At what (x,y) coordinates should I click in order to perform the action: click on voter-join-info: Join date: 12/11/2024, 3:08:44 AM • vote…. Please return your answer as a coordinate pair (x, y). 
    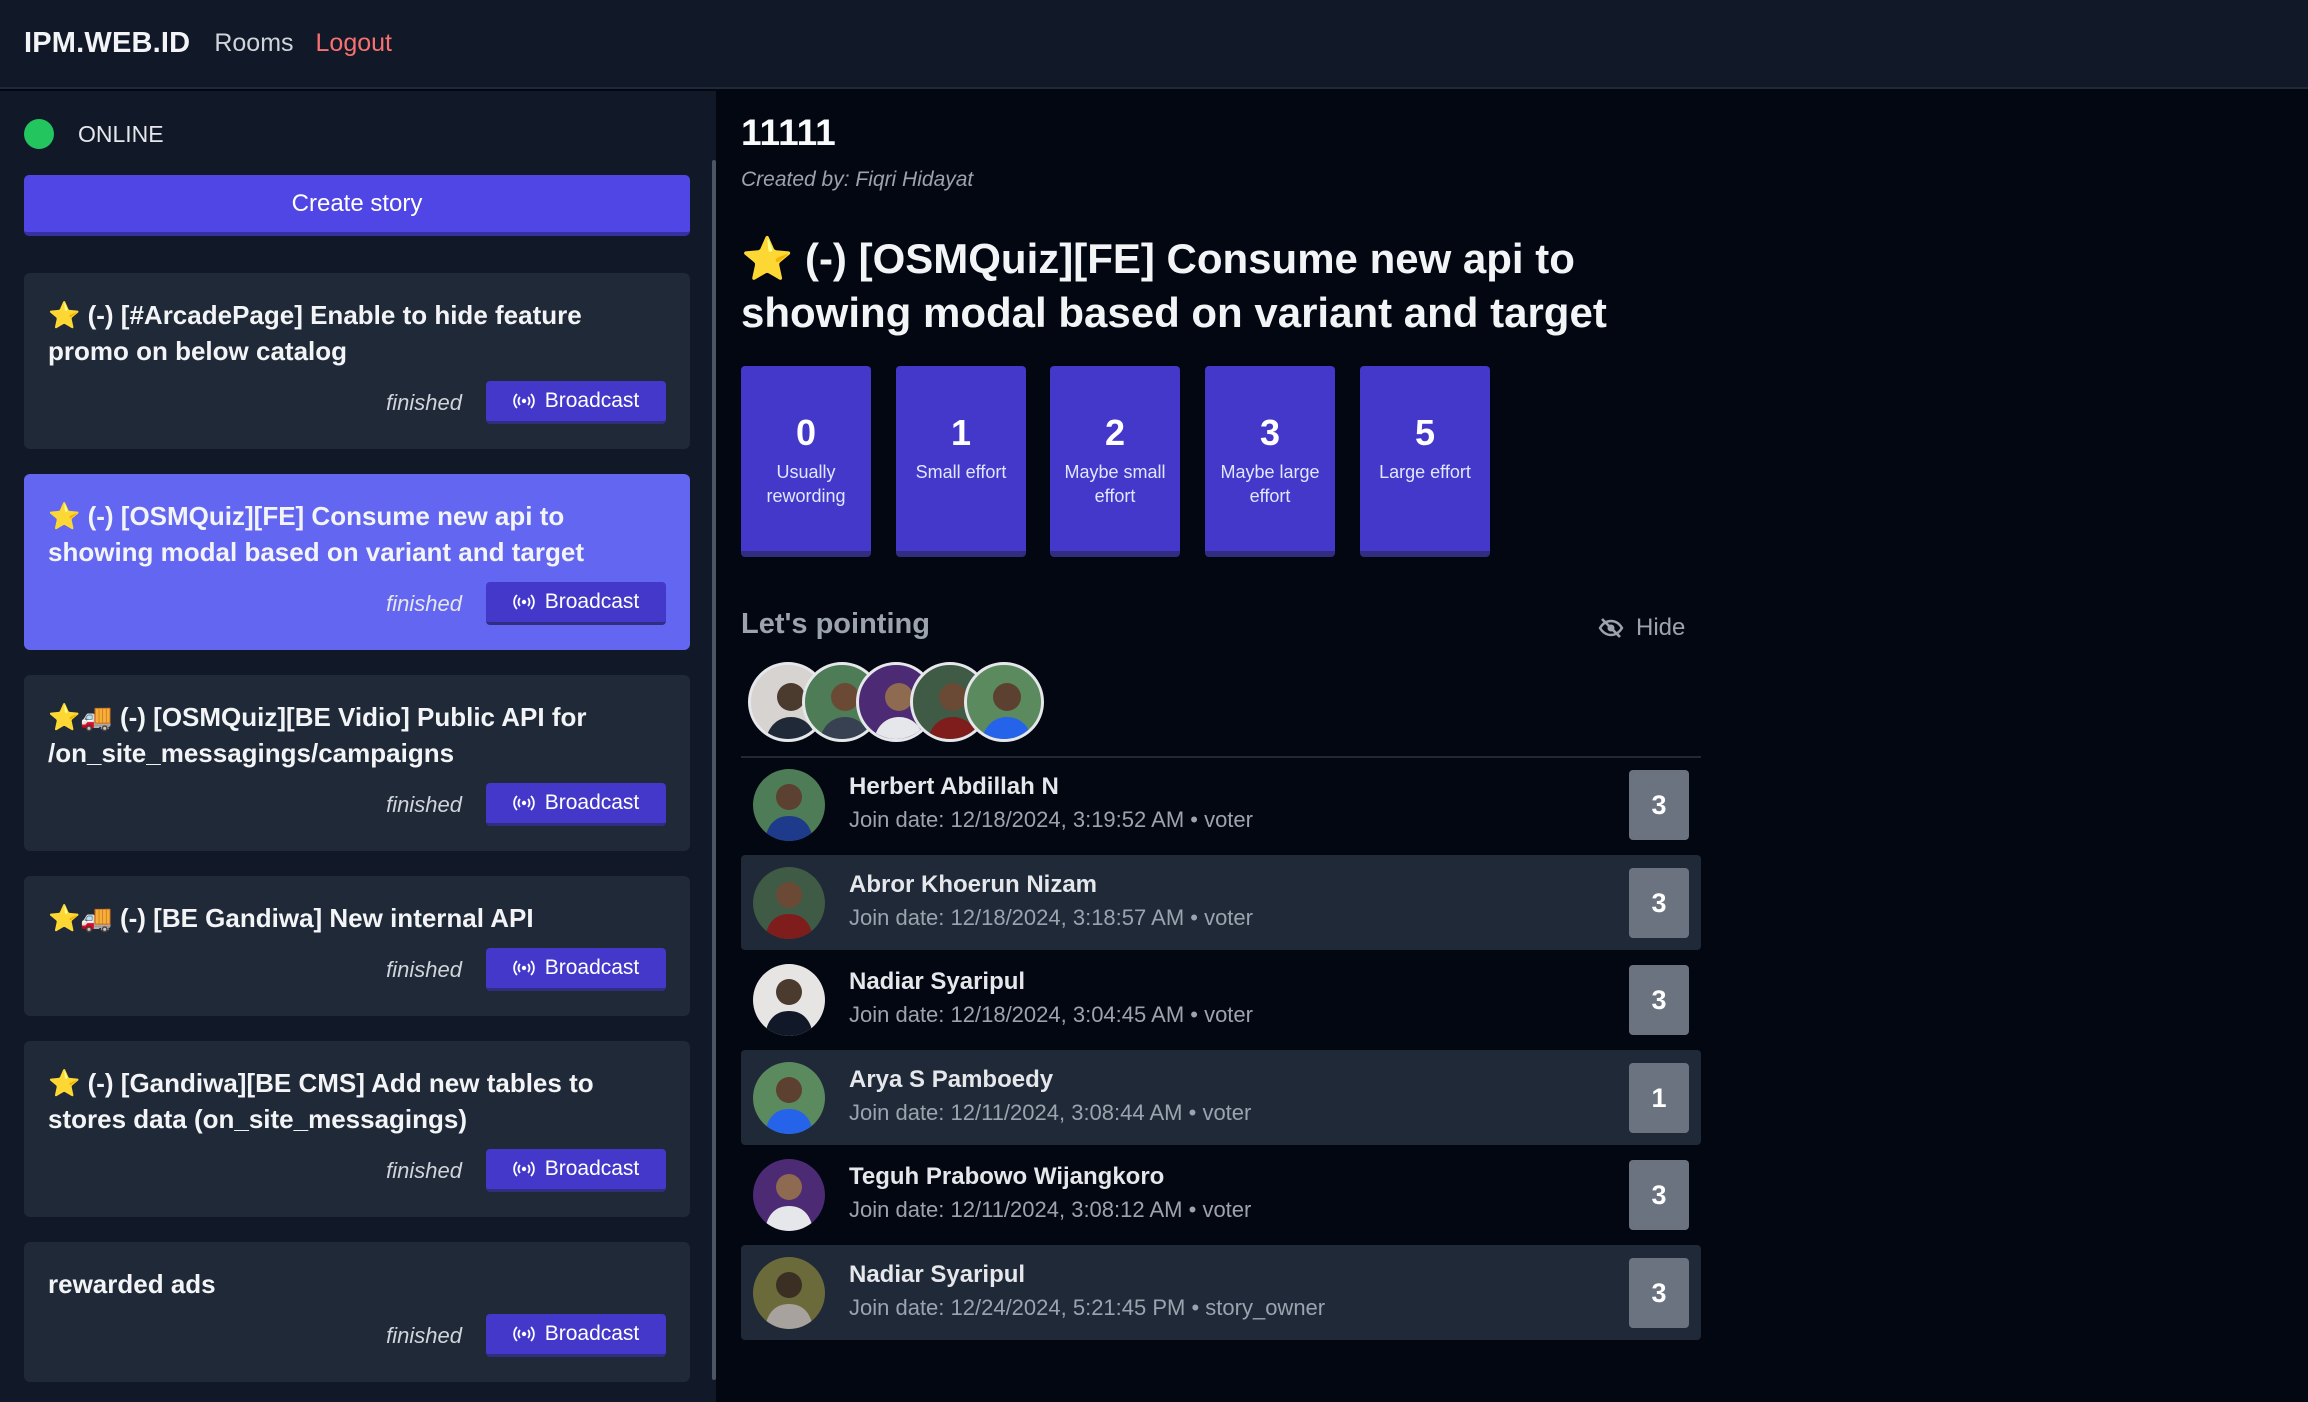
    Looking at the image, I should click on (1050, 1112).